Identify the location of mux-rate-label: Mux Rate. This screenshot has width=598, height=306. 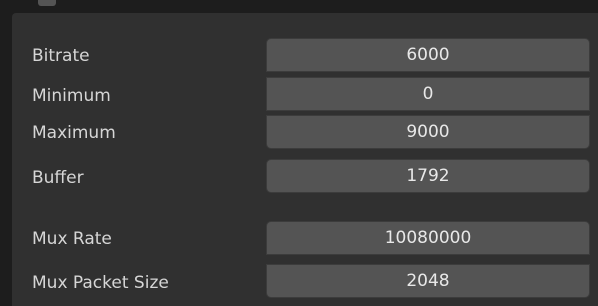
(72, 239).